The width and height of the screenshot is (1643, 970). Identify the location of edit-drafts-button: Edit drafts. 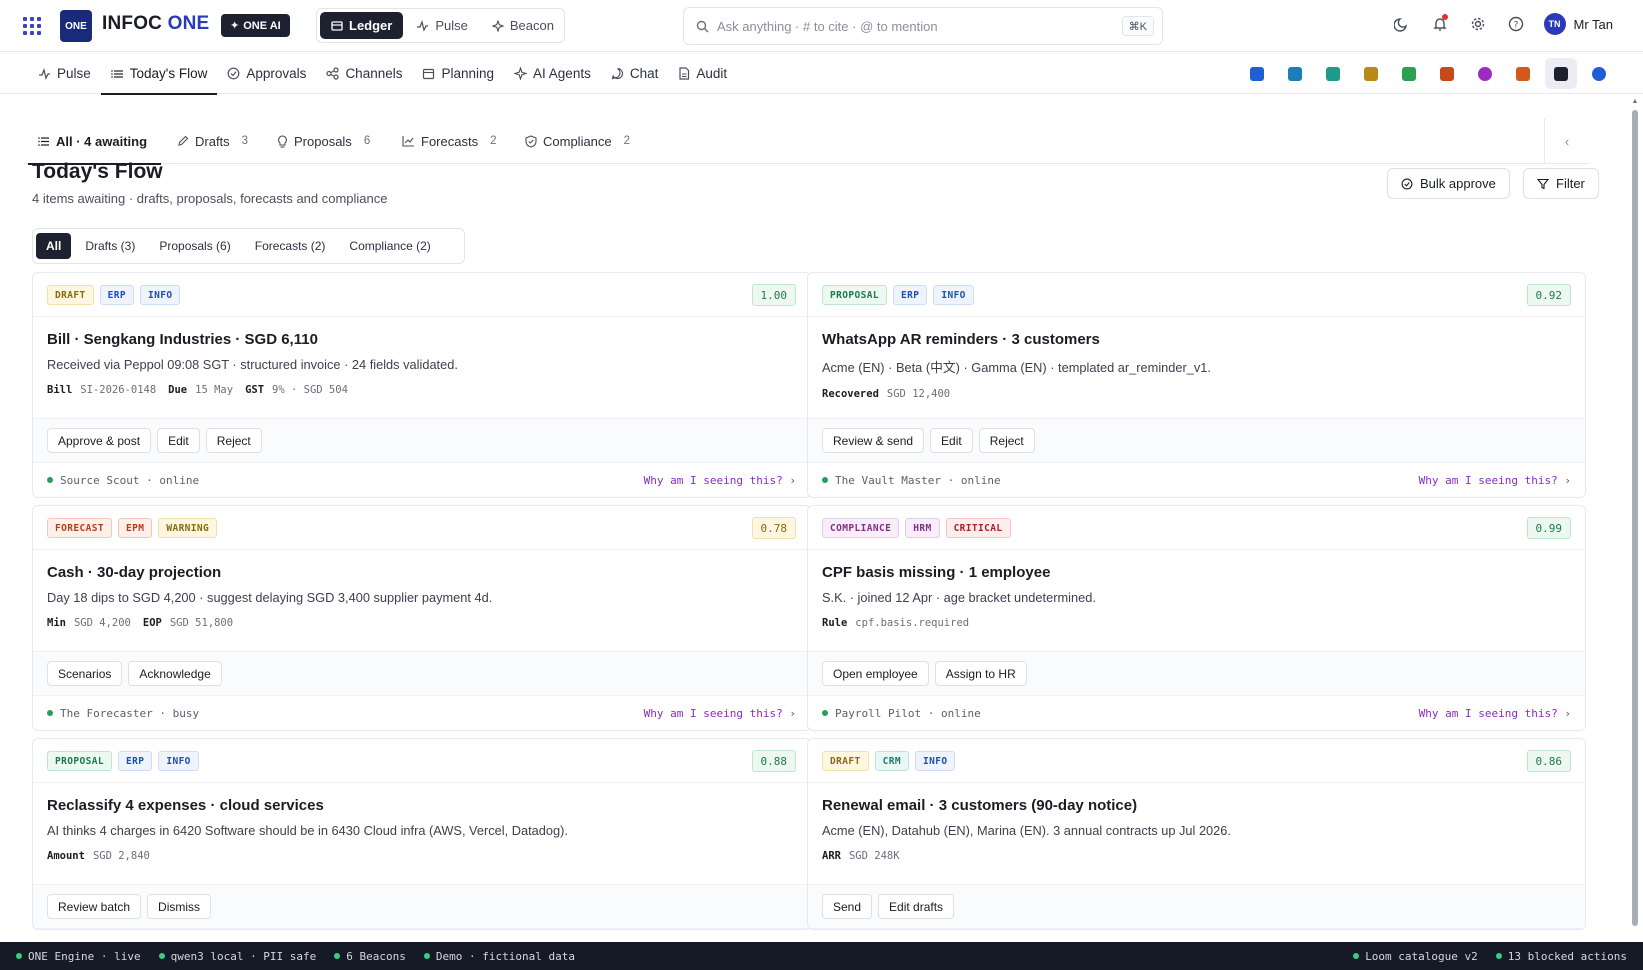
(916, 906).